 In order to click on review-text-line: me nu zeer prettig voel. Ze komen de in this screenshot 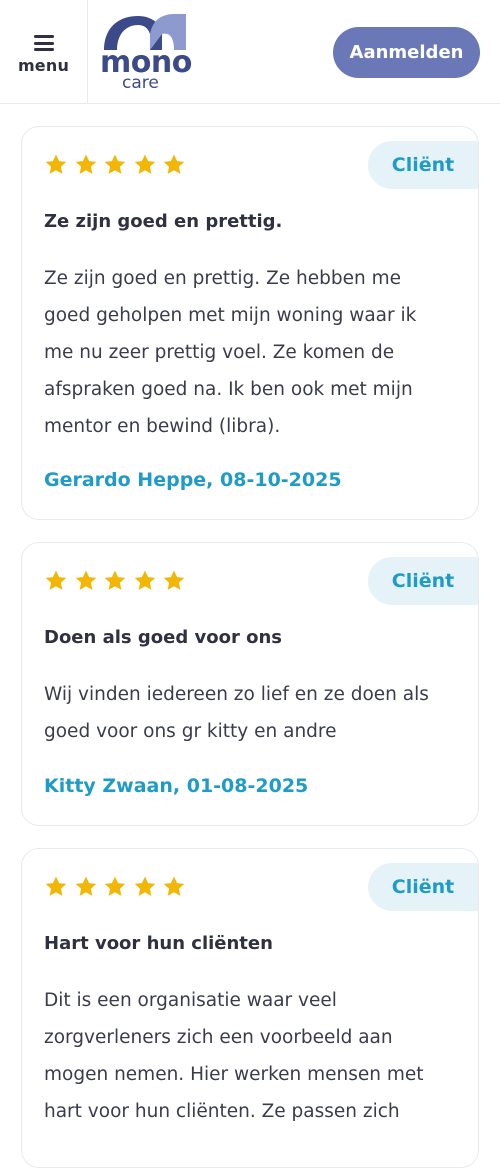, I will do `click(219, 352)`.